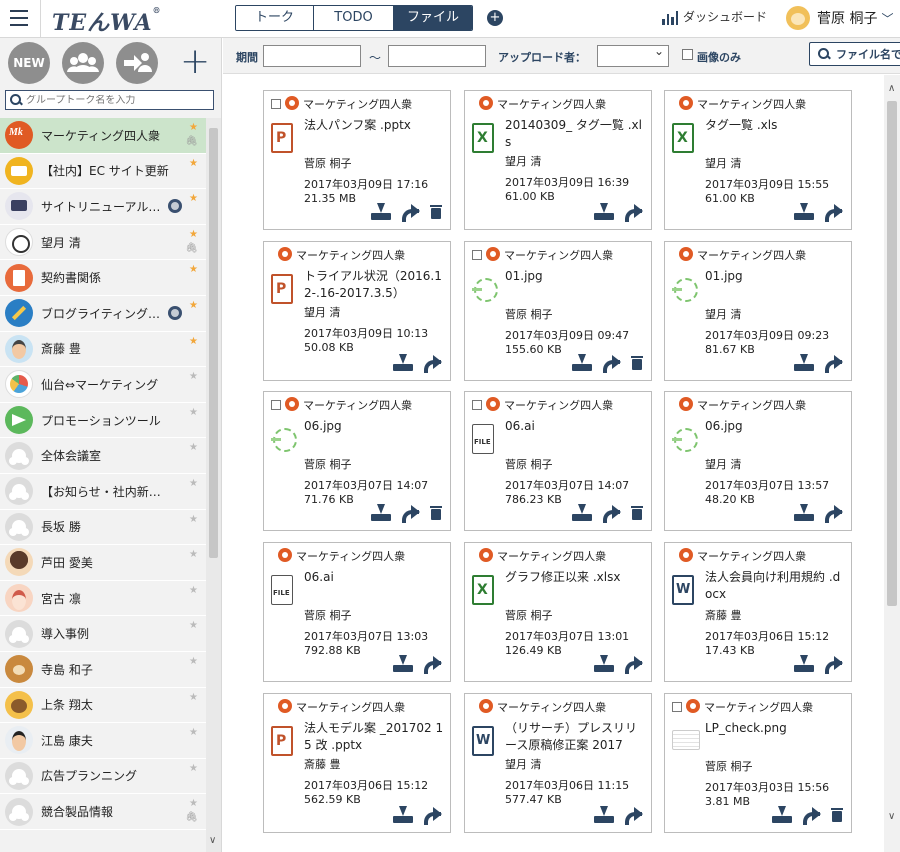 The image size is (900, 852). Describe the element at coordinates (495, 18) in the screenshot. I see `plus-circle-icon: +` at that location.